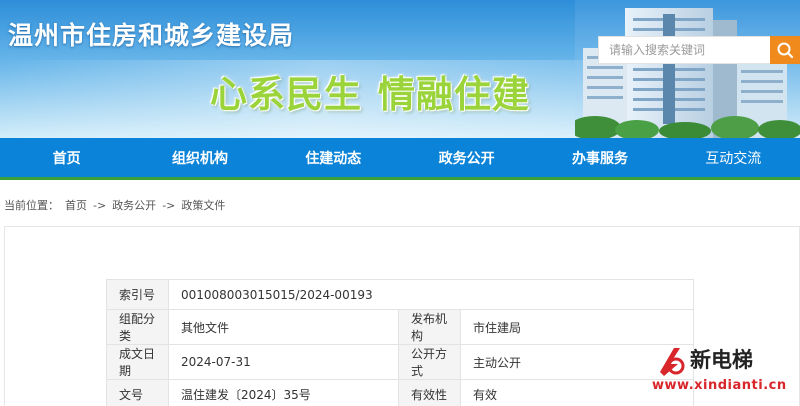 The image size is (800, 406). Describe the element at coordinates (684, 50) in the screenshot. I see `search-input: 请输入搜索关键词` at that location.